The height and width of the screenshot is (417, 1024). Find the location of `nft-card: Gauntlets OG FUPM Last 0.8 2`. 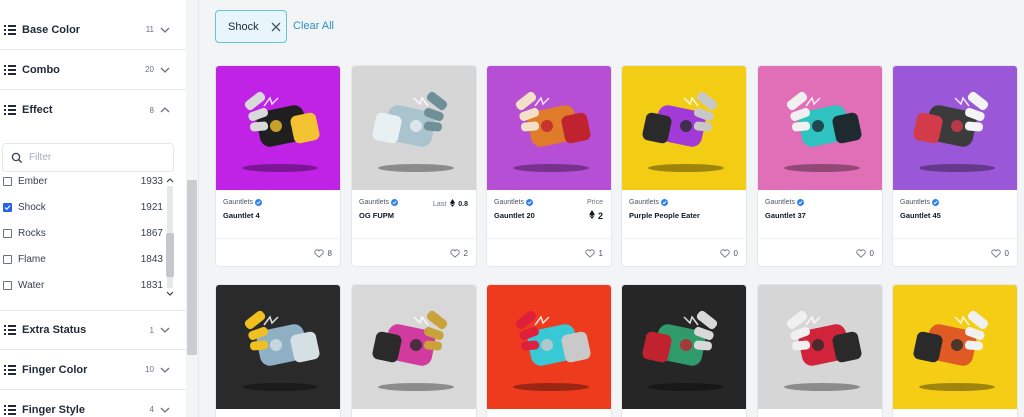

nft-card: Gauntlets OG FUPM Last 0.8 2 is located at coordinates (414, 166).